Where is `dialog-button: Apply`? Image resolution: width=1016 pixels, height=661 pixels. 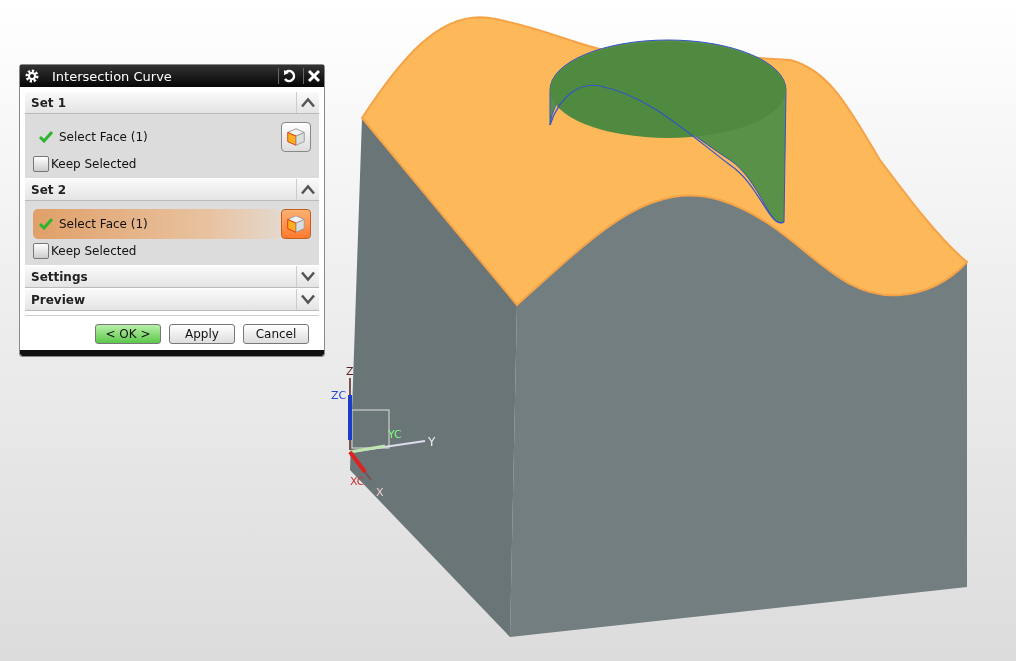
dialog-button: Apply is located at coordinates (202, 334).